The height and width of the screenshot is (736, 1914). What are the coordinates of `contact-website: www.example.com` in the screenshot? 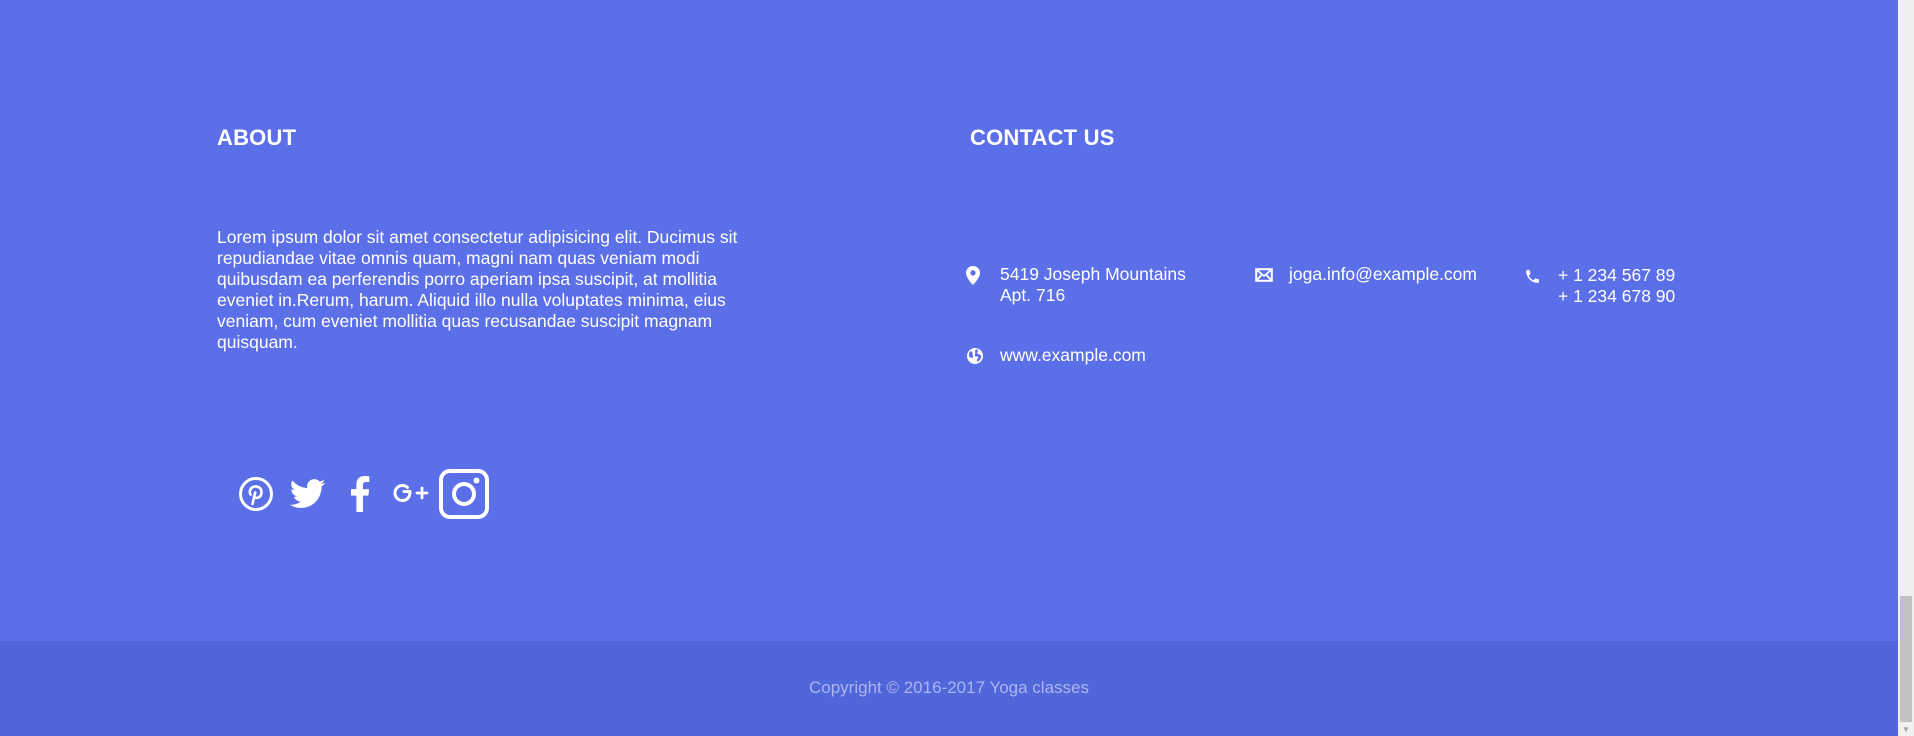 It's located at (1056, 356).